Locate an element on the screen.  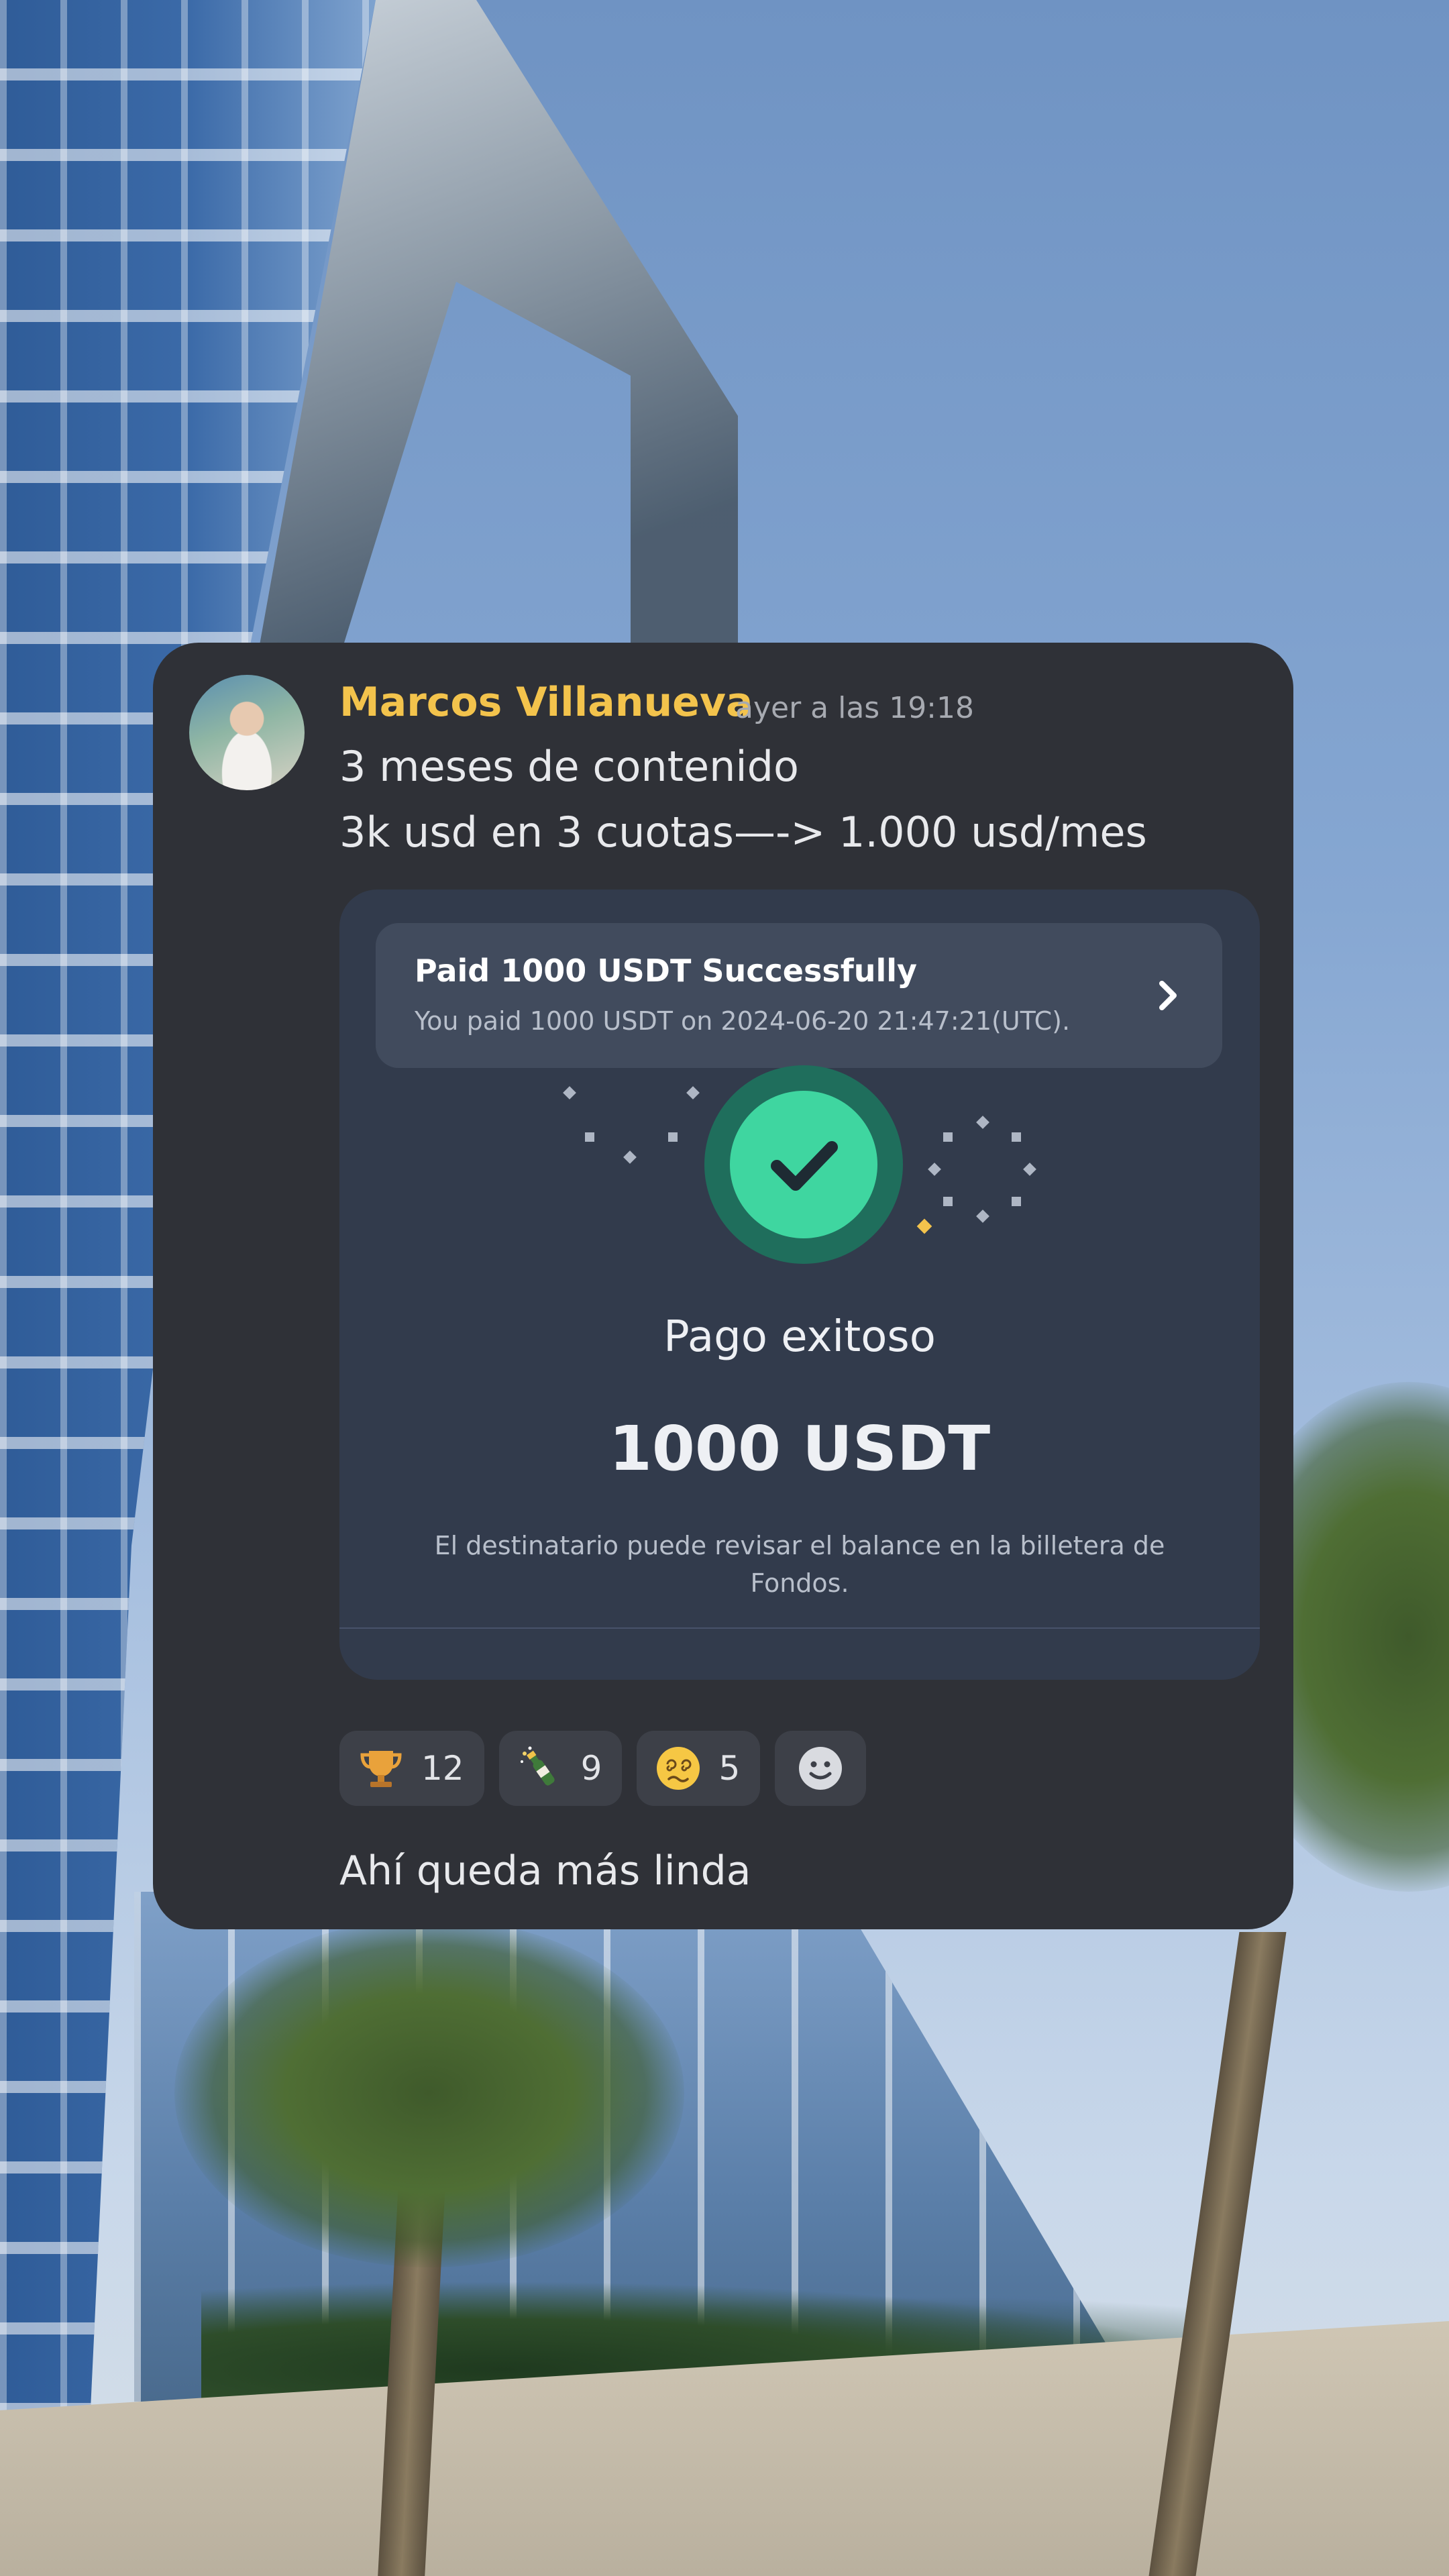
palm-fronds is located at coordinates (429, 2093).